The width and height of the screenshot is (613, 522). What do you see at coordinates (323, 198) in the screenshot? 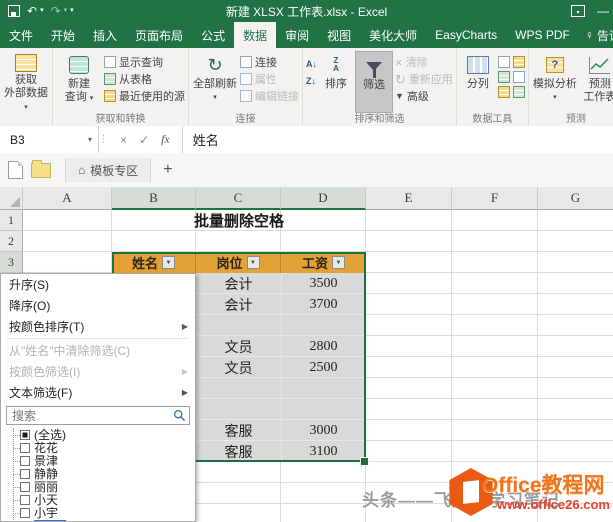
I see `column-header-d: D` at bounding box center [323, 198].